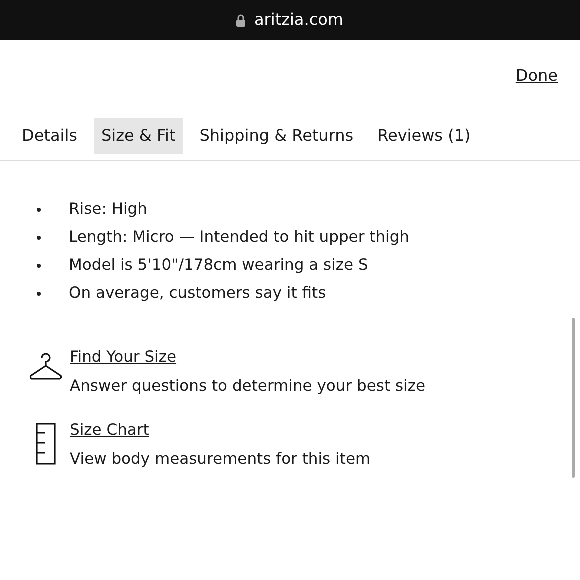 This screenshot has width=580, height=580. What do you see at coordinates (123, 358) in the screenshot?
I see `size-tool-link: Find Your Size` at bounding box center [123, 358].